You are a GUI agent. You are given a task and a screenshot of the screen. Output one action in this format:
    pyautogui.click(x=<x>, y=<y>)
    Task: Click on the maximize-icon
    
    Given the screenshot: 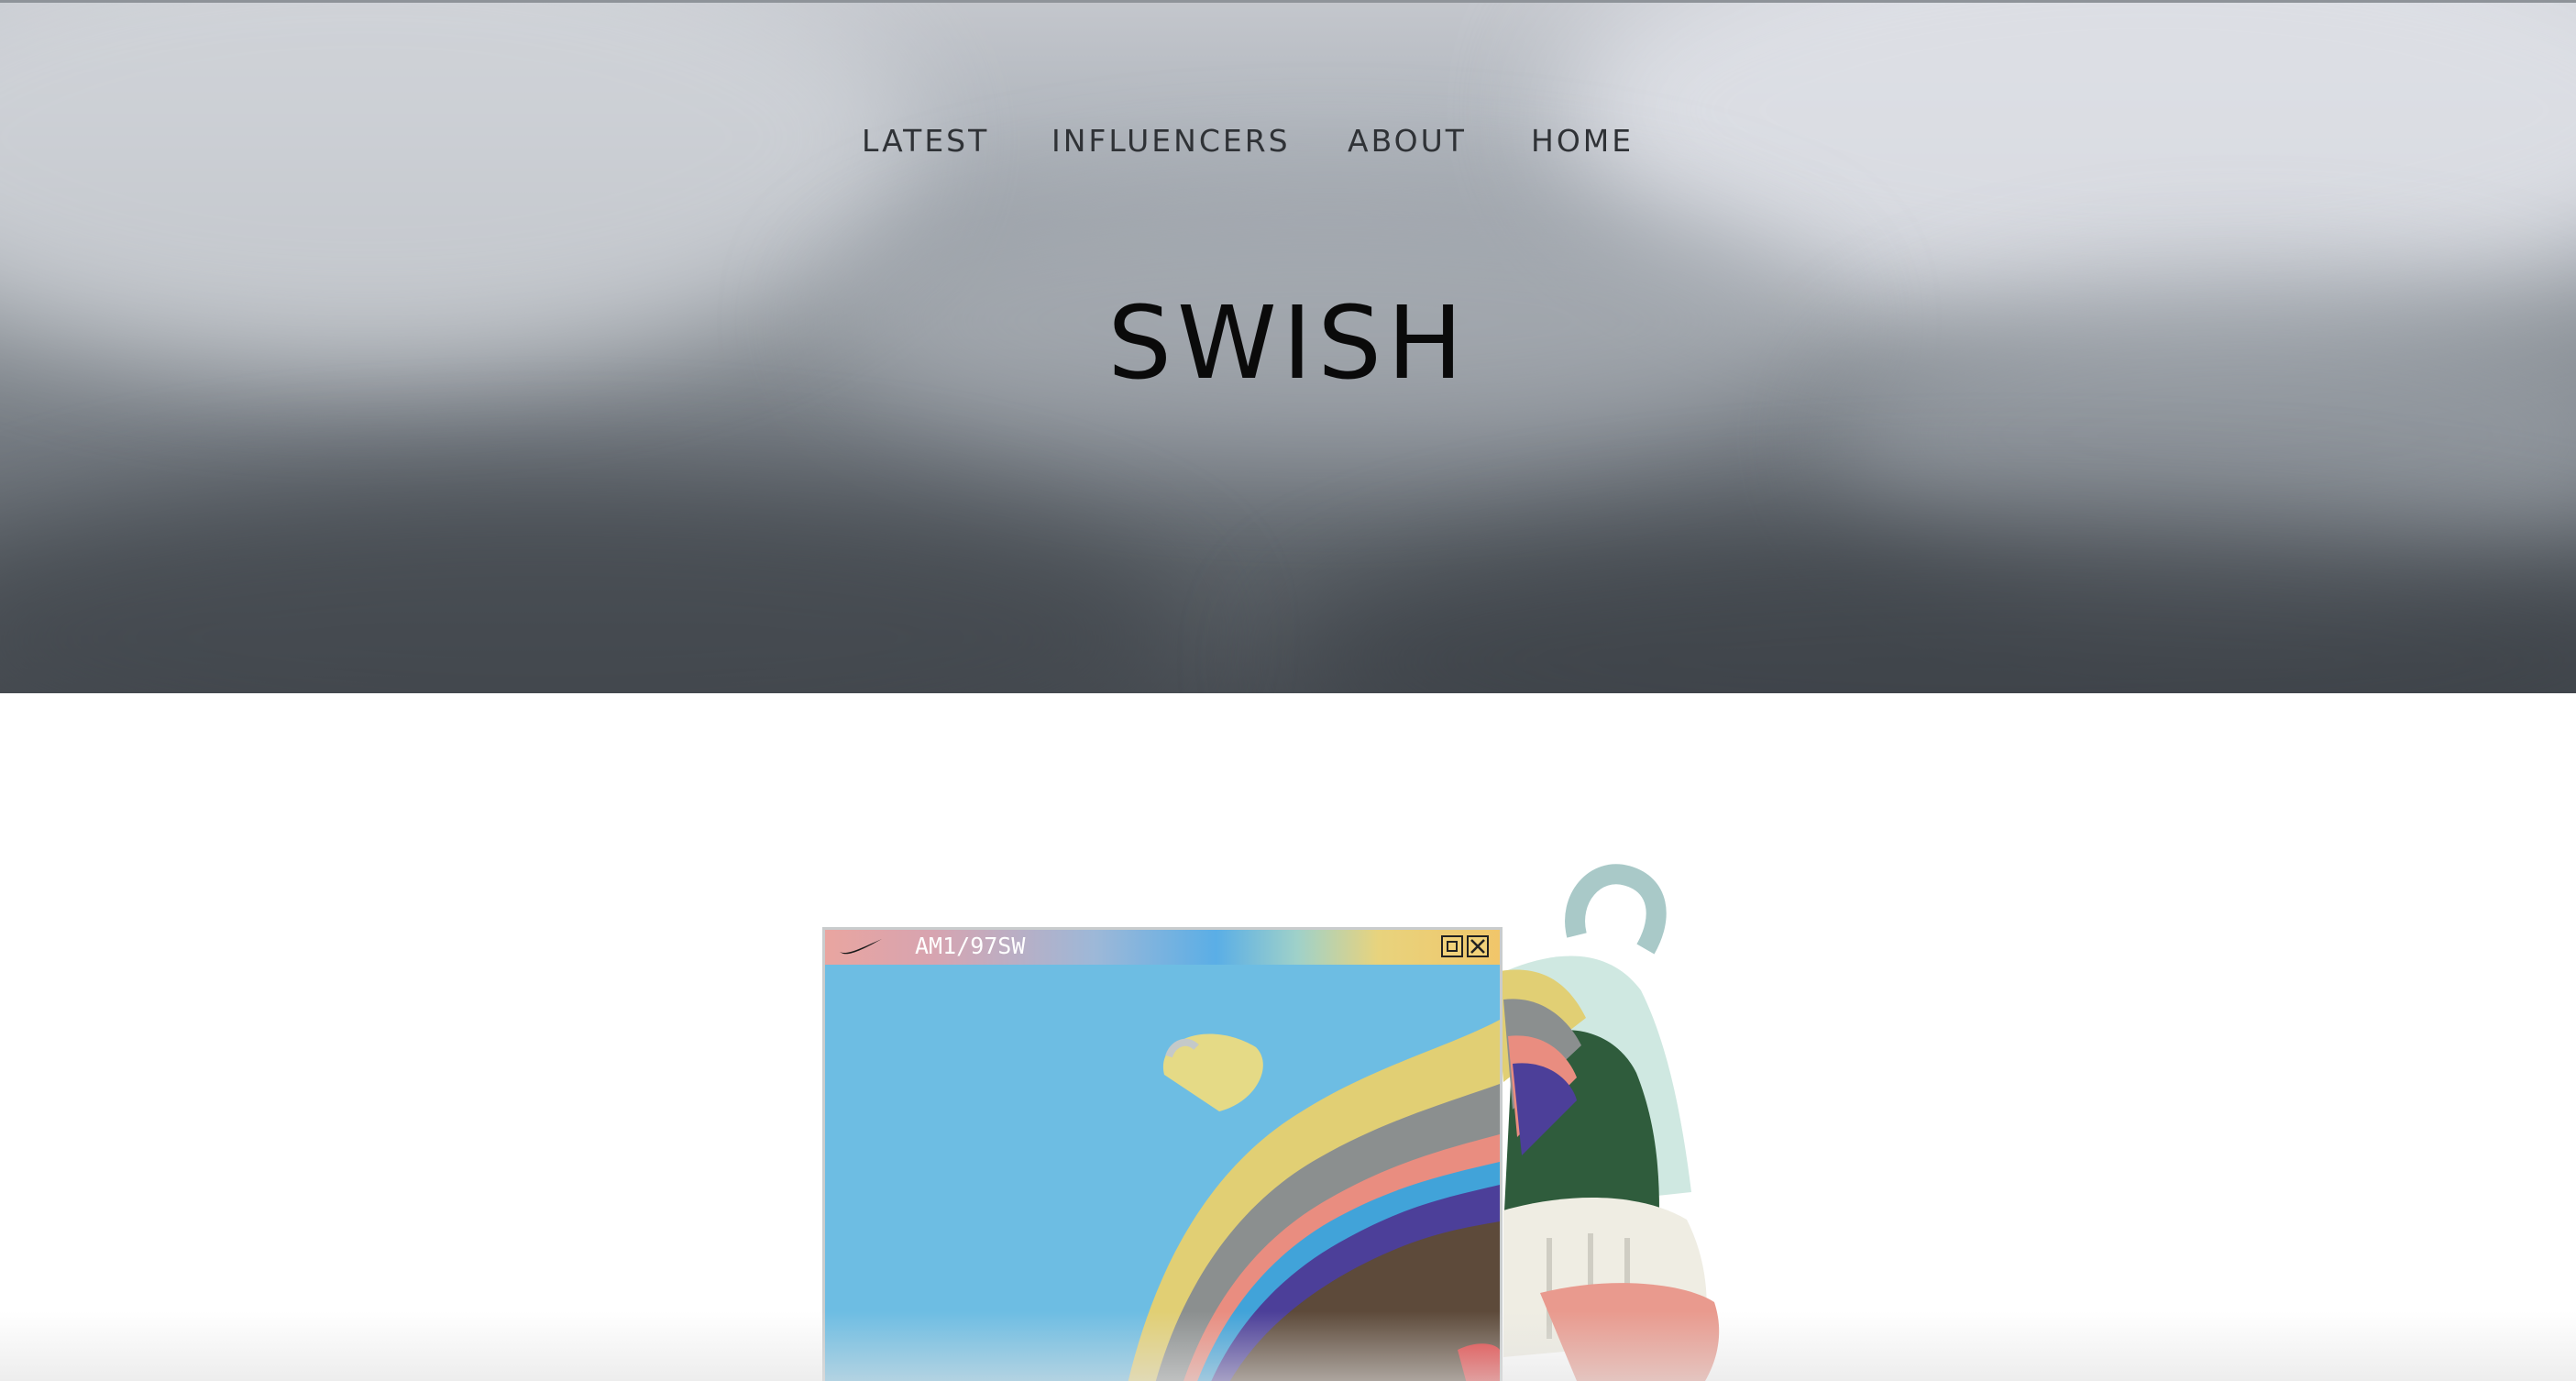 What is the action you would take?
    pyautogui.click(x=1452, y=946)
    